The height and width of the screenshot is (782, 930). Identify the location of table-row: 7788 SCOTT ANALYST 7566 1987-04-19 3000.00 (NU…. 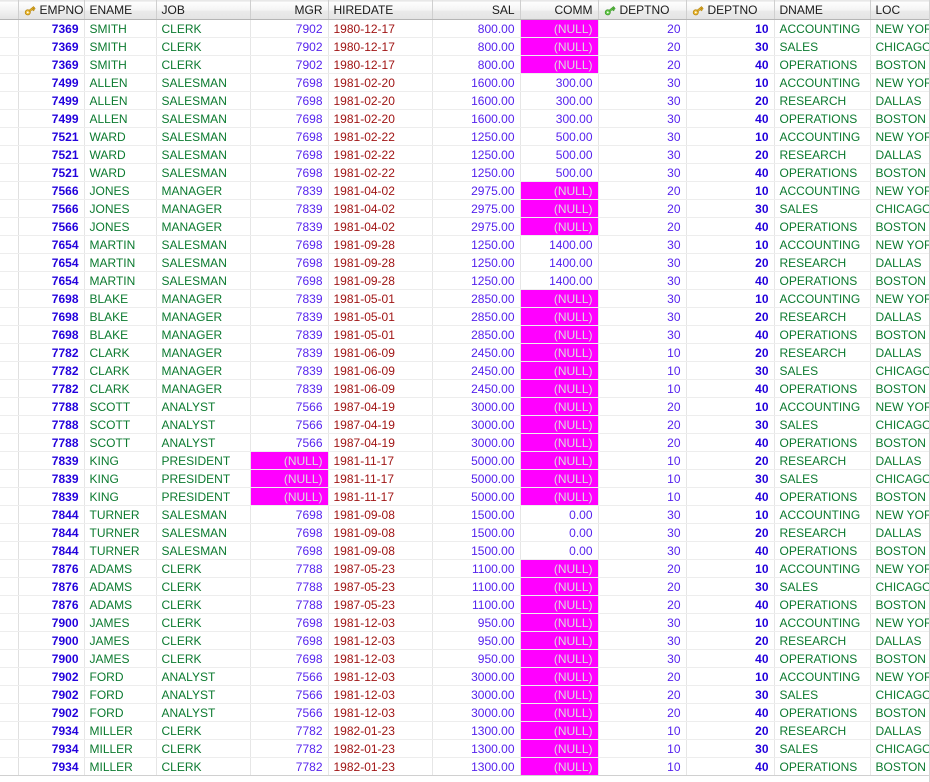
(464, 406).